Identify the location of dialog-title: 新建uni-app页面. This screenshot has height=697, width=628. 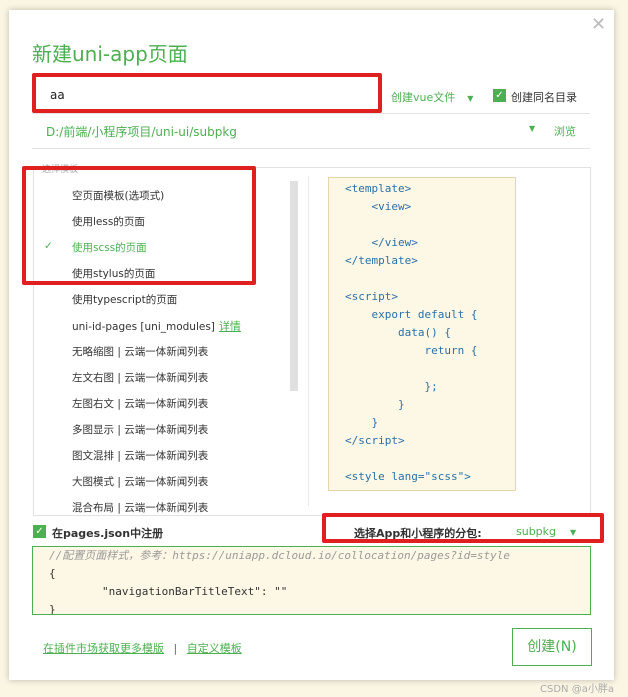
(110, 54).